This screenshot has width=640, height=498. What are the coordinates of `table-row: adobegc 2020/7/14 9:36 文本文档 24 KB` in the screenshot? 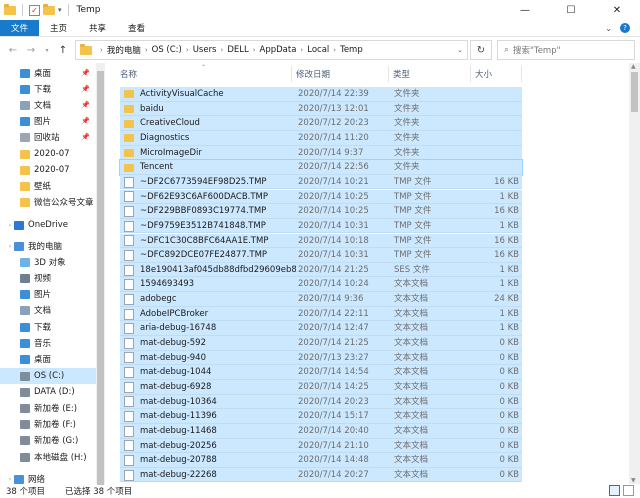 It's located at (321, 299).